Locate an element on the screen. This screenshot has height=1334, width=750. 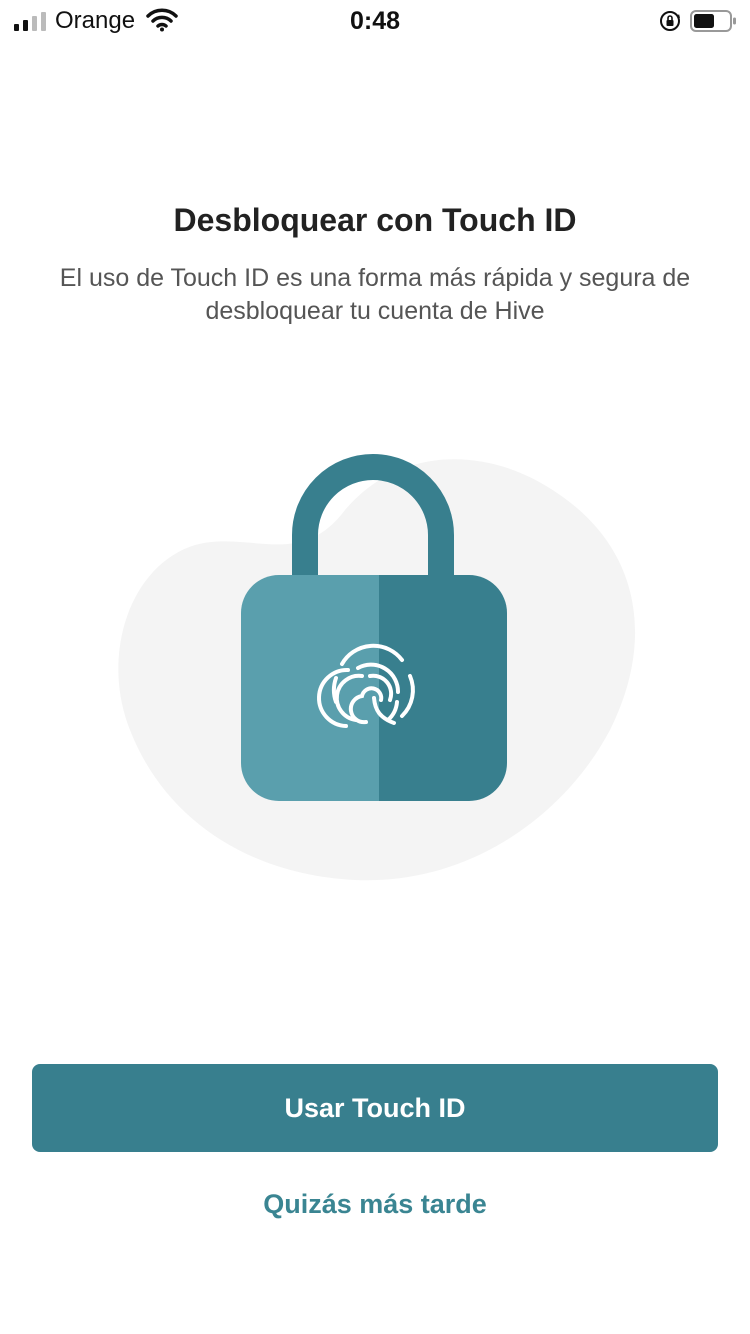
lock-body-left is located at coordinates (310, 688).